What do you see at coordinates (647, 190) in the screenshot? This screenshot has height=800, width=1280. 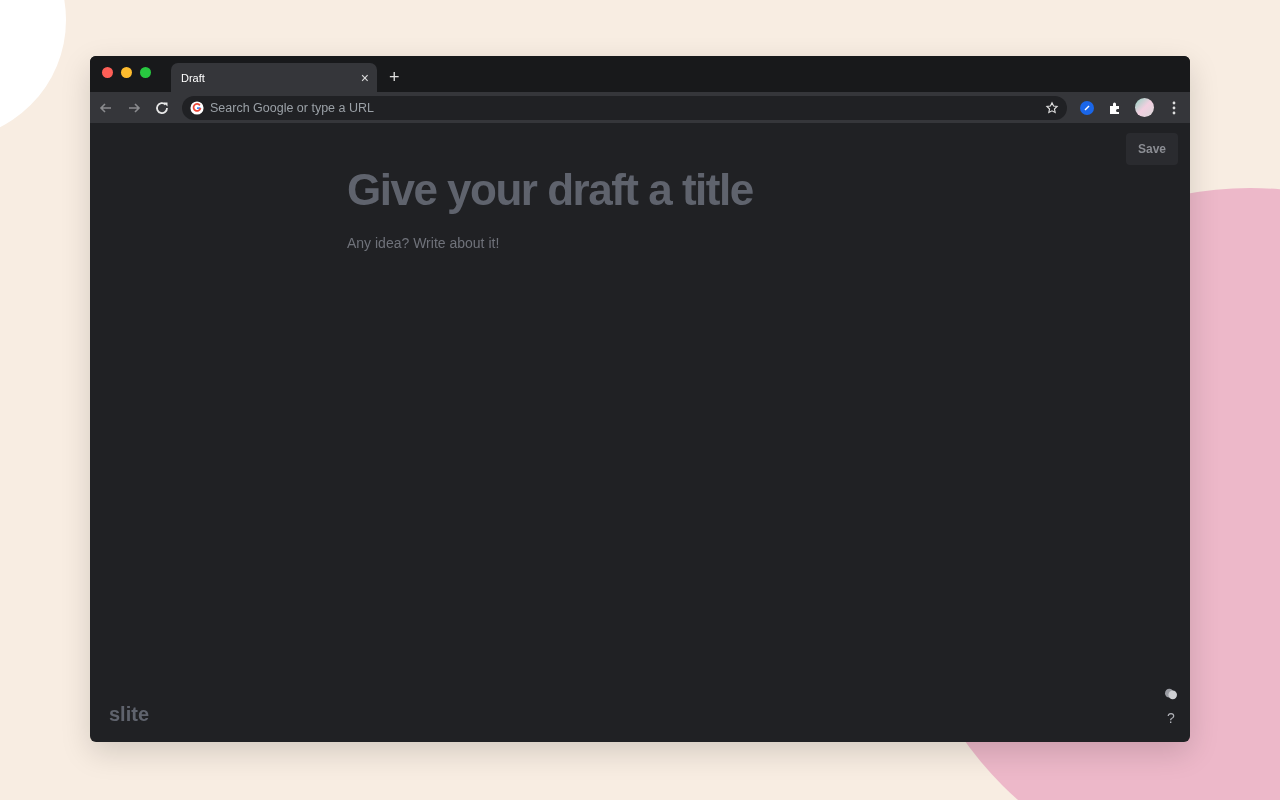 I see `title-field: Give your draft a title` at bounding box center [647, 190].